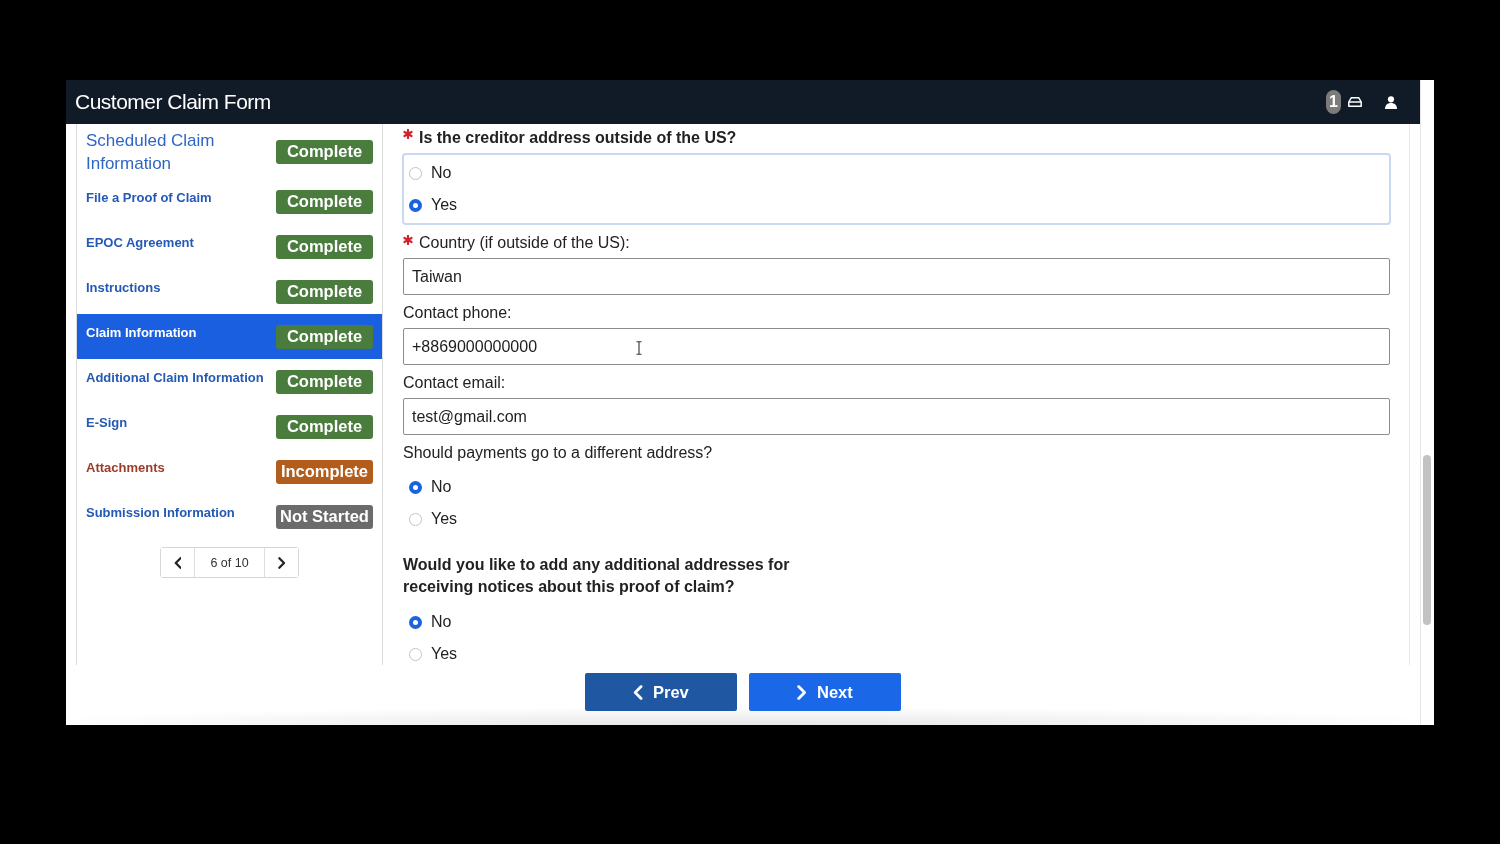 The image size is (1500, 844). I want to click on notification-badge: 1, so click(1333, 102).